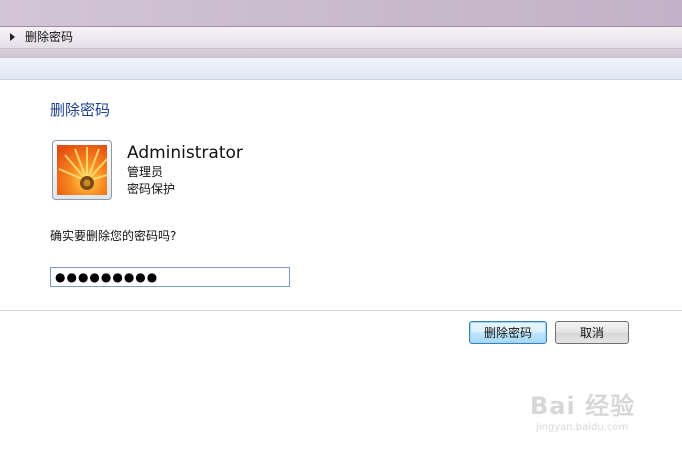 This screenshot has height=455, width=682. I want to click on address-bar, so click(341, 38).